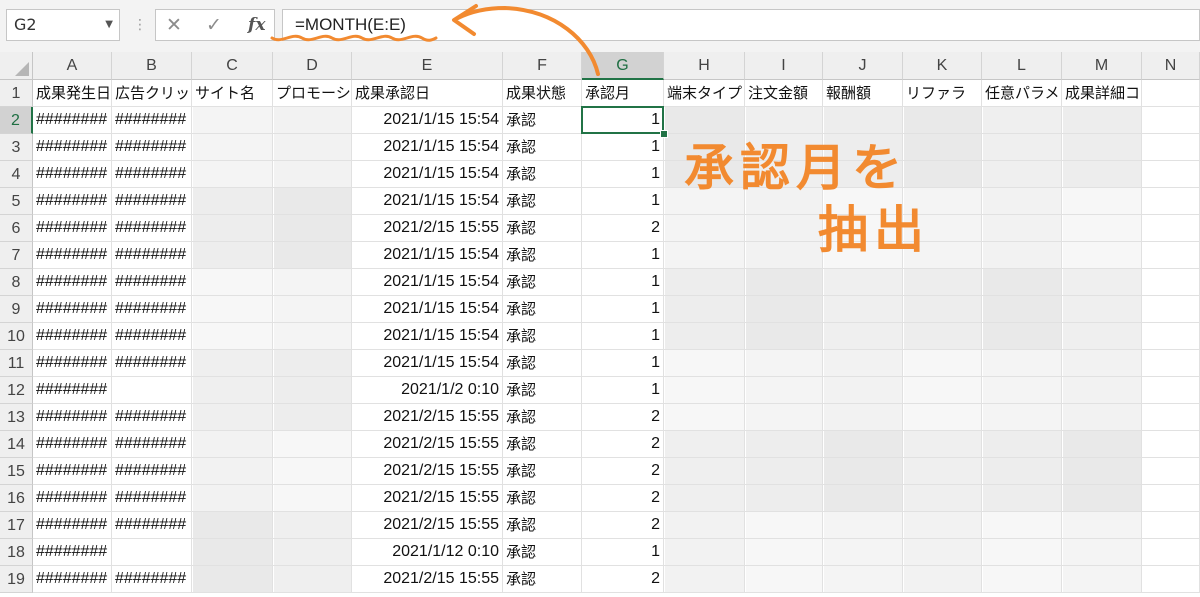 The height and width of the screenshot is (597, 1200). I want to click on table-cell: 2021/1/2 0:10, so click(427, 390).